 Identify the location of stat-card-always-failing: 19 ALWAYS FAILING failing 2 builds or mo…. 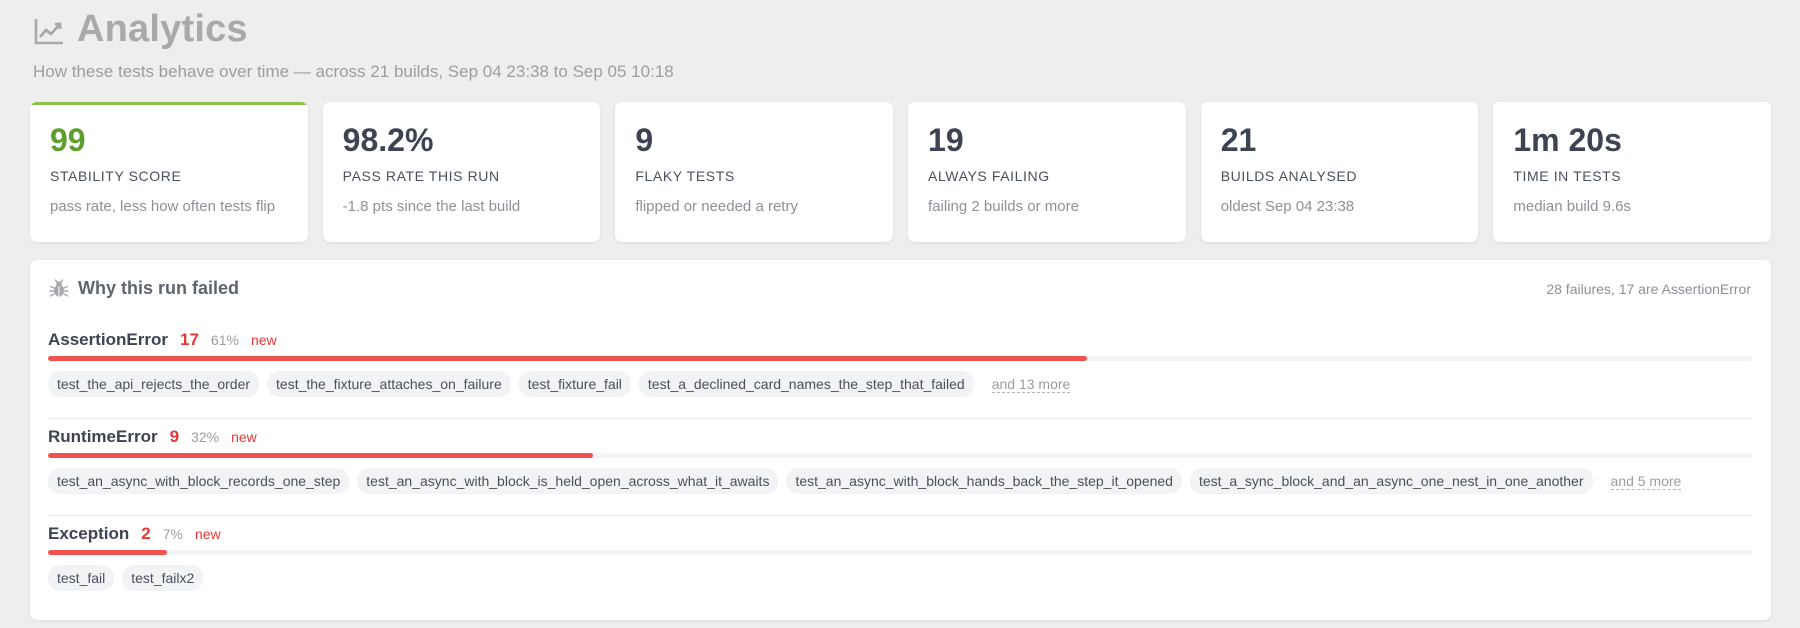
(1047, 172).